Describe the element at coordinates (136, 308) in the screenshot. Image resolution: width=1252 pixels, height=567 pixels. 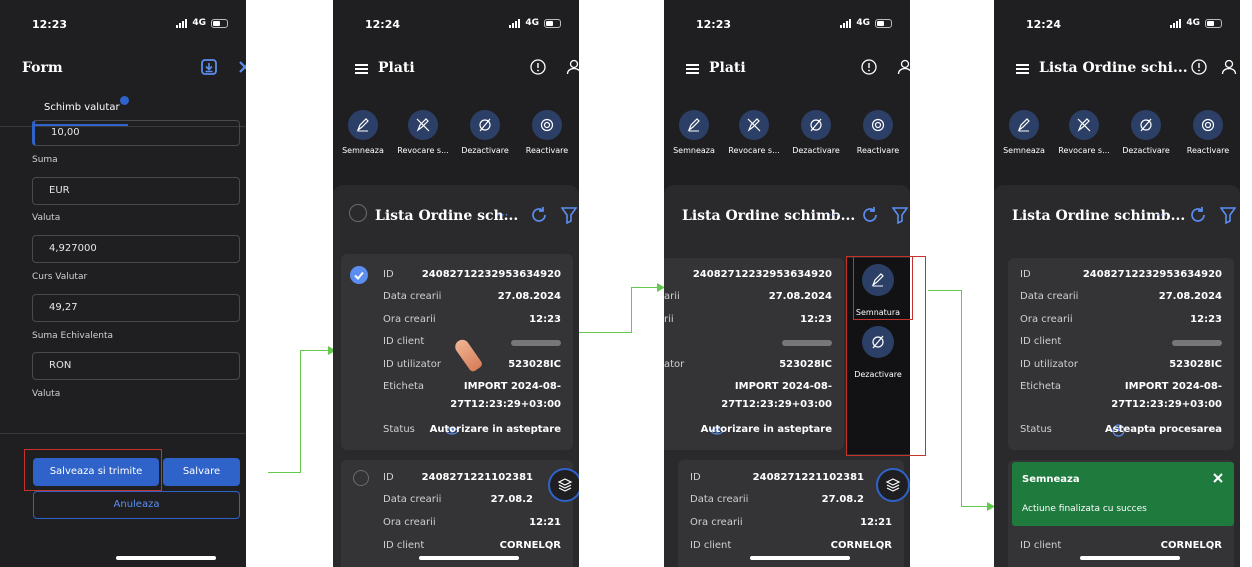
I see `equivalent-amount-field: 49,27` at that location.